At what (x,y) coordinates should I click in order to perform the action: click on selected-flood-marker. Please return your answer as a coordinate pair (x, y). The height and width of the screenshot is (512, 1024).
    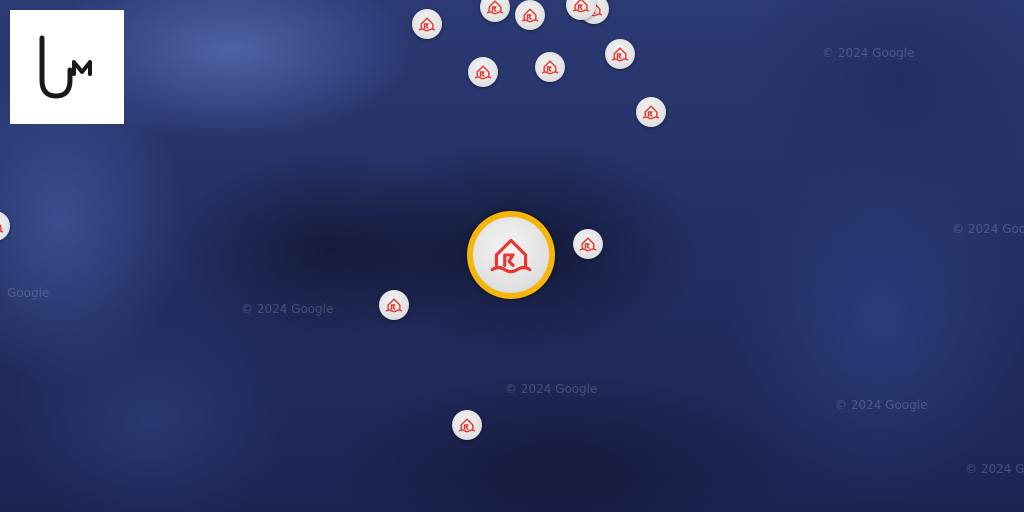
    Looking at the image, I should click on (511, 255).